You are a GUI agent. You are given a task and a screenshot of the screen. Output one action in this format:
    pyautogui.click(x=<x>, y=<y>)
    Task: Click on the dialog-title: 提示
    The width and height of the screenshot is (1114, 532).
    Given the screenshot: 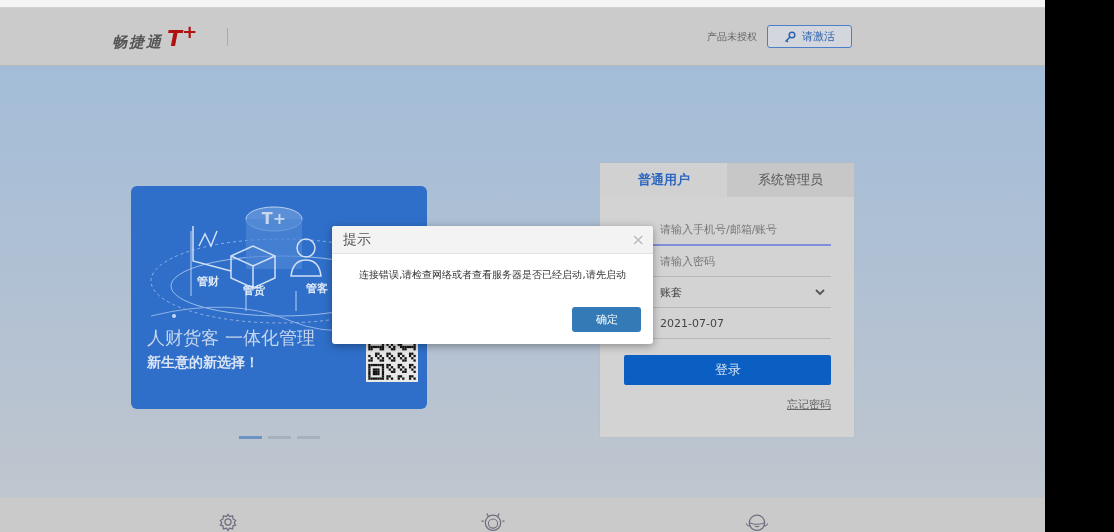 What is the action you would take?
    pyautogui.click(x=357, y=239)
    